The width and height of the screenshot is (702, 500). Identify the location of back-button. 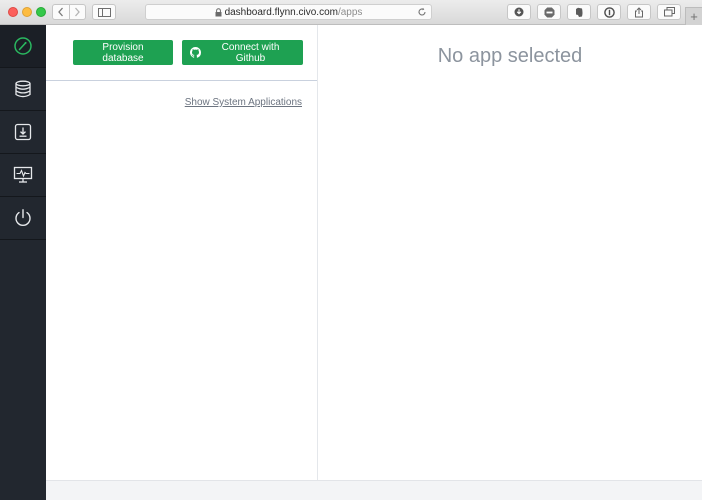
(61, 12).